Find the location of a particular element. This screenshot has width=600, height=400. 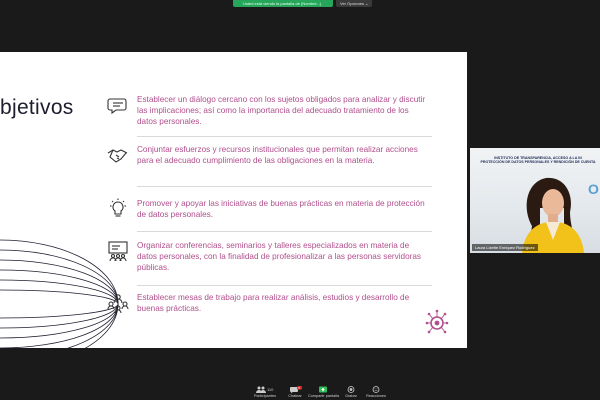

reactions-button: Reacciones is located at coordinates (376, 392).